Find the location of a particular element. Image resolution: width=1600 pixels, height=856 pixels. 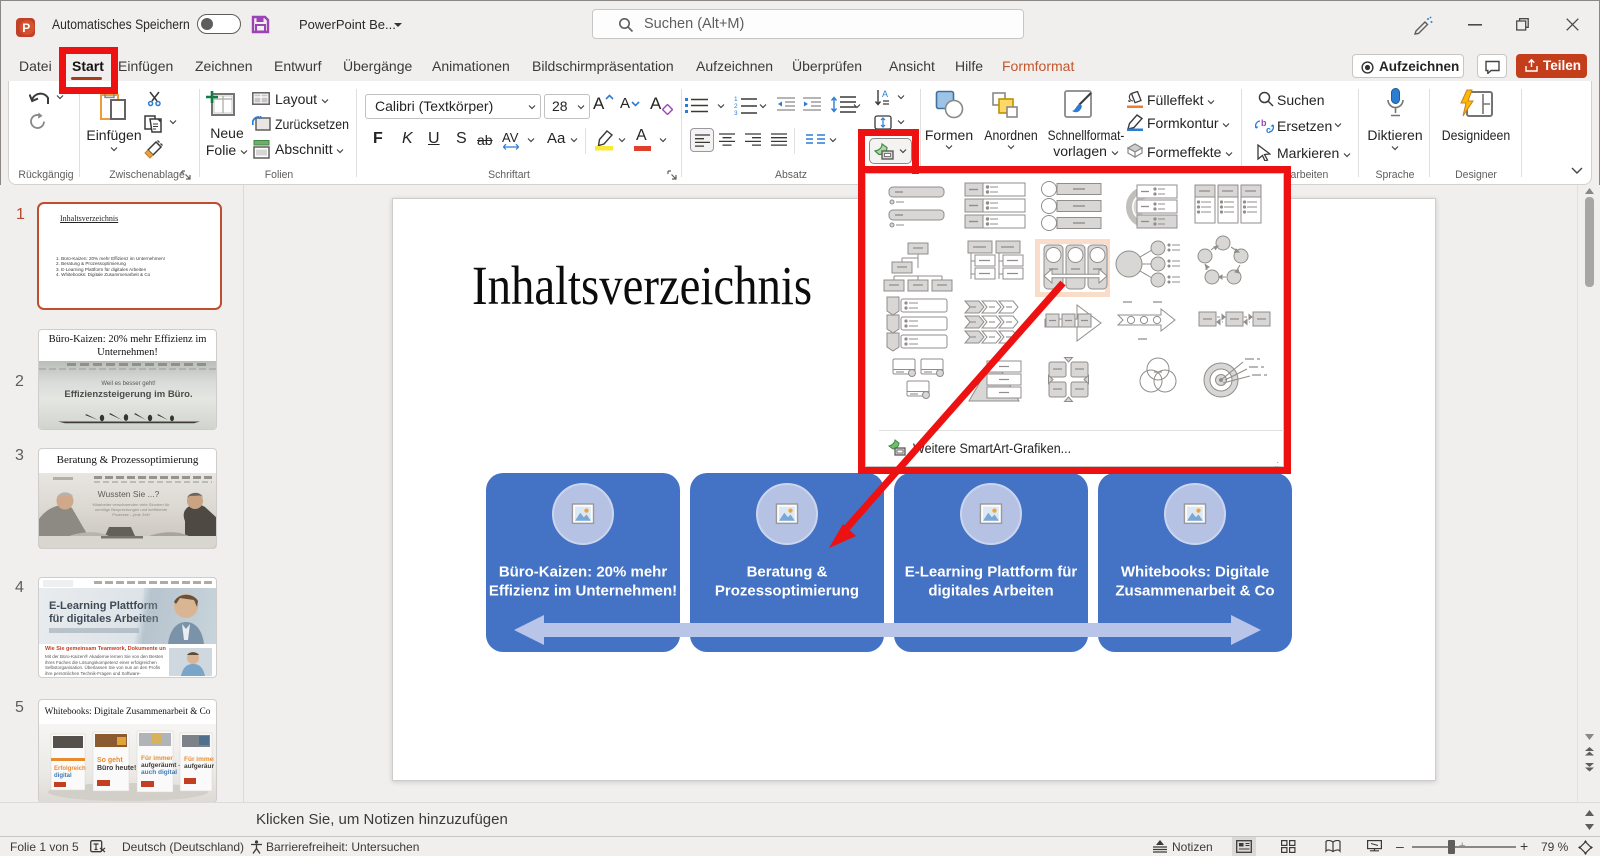

svg-text: Zusammenarbeit & Co is located at coordinates (1194, 591).